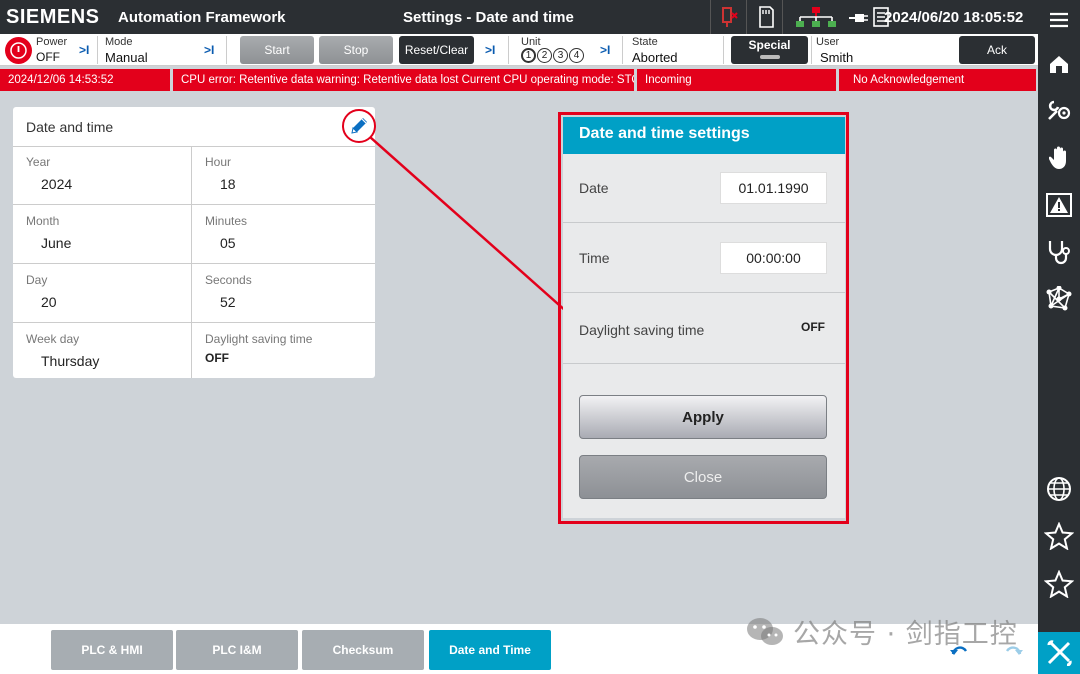 The height and width of the screenshot is (674, 1080). Describe the element at coordinates (112, 650) in the screenshot. I see `tab-plc-hmi: PLC & HMI` at that location.